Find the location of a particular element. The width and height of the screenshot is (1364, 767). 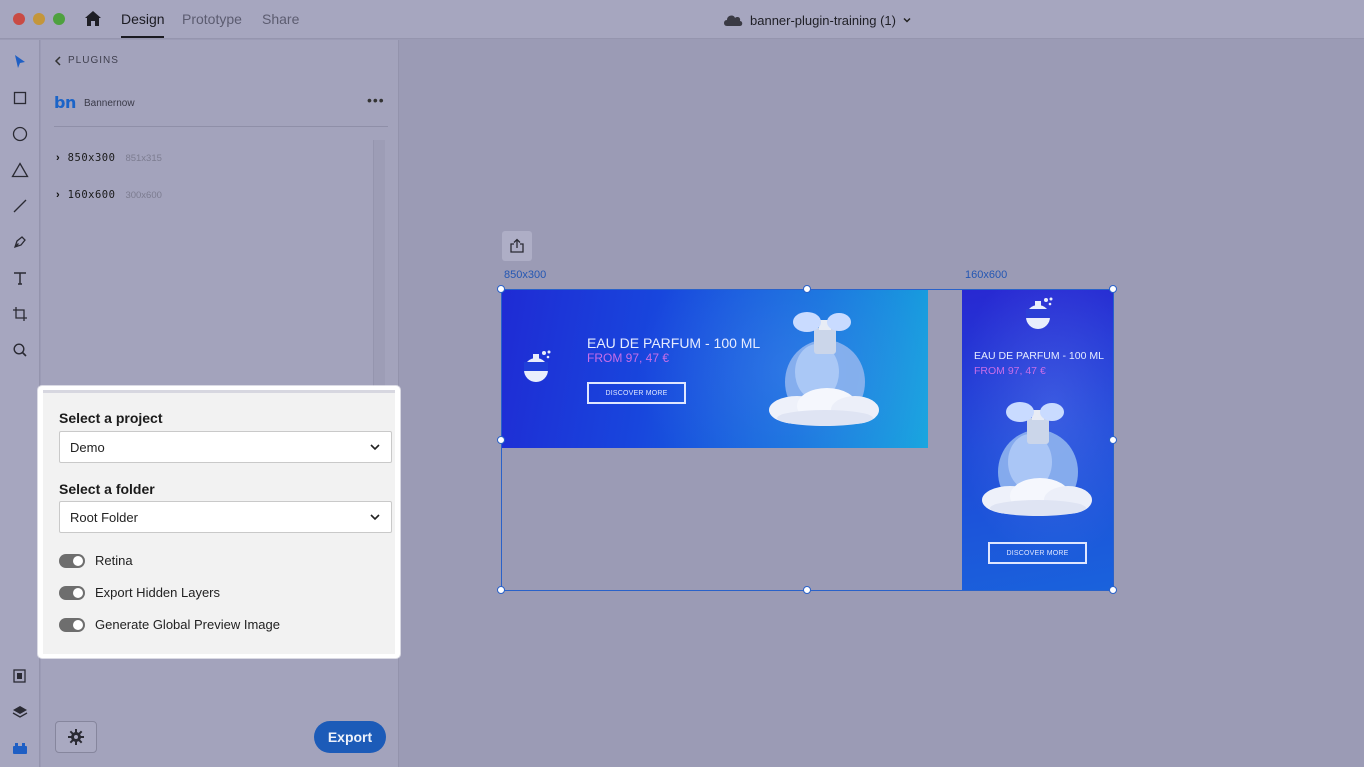

document-title-menu: banner-plugin-training (1) is located at coordinates (817, 20).